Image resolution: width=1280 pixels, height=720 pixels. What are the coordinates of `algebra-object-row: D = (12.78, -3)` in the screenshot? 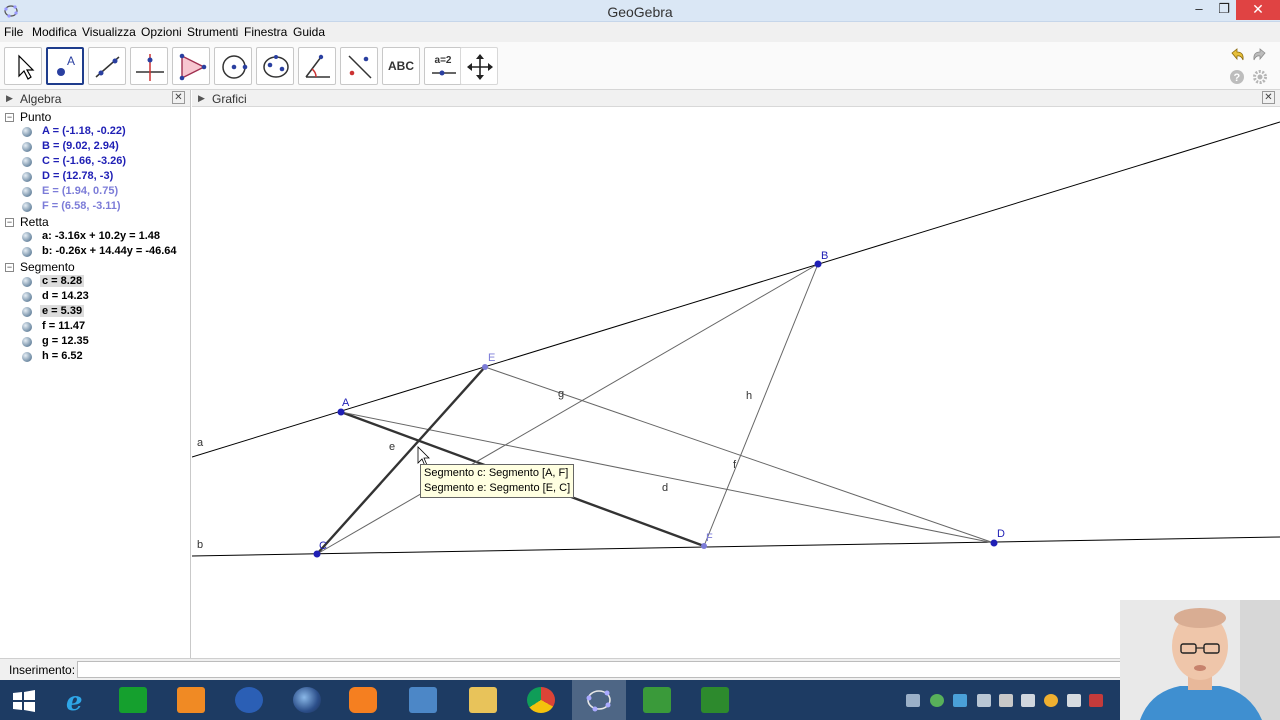 It's located at (104, 177).